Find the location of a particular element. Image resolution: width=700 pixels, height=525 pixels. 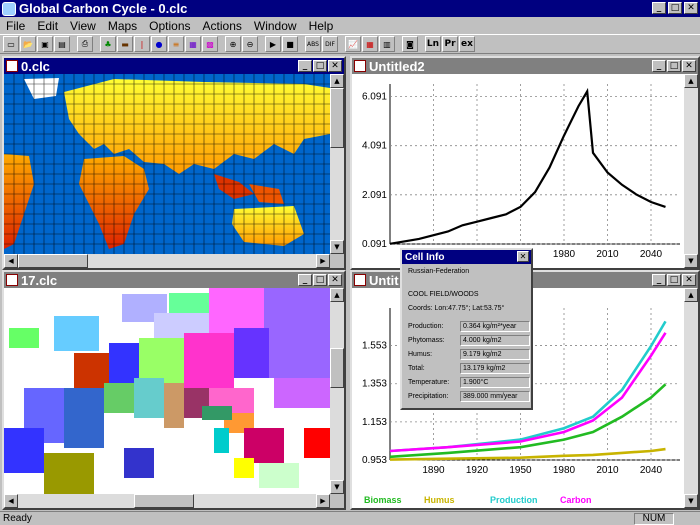

drop-icon: ● is located at coordinates (159, 44).